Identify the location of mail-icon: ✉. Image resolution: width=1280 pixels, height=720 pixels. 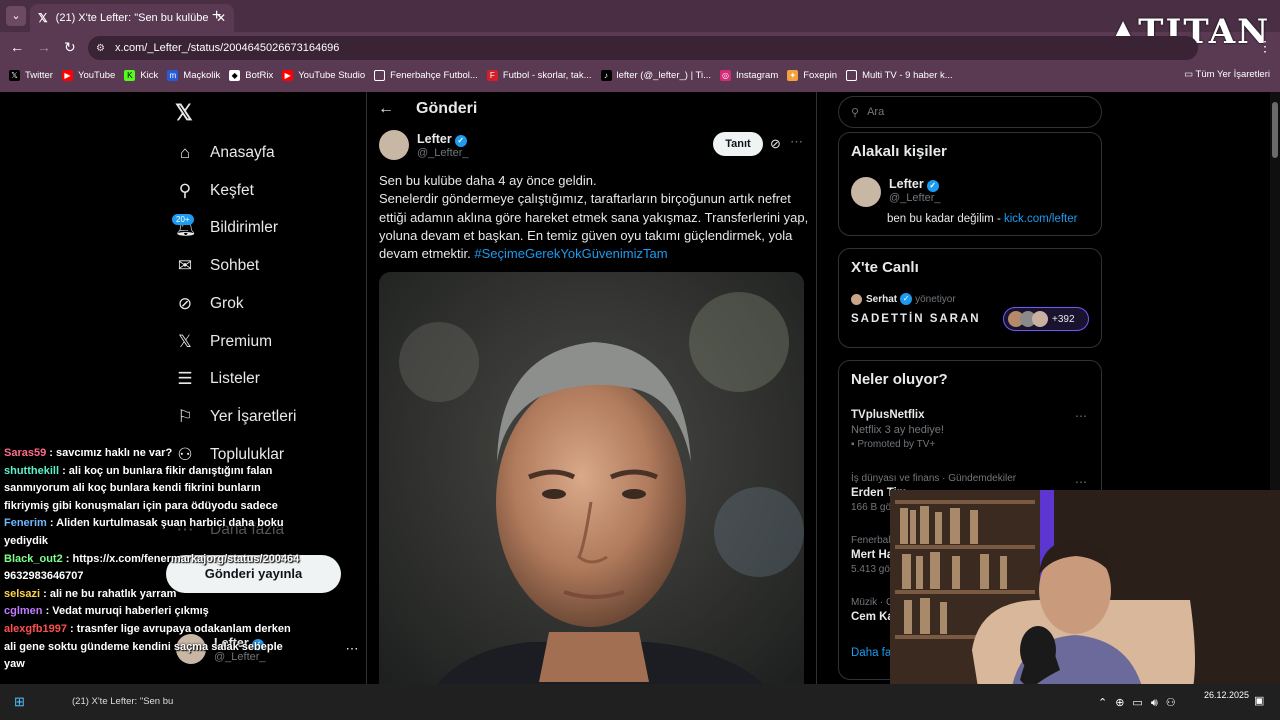
(185, 265).